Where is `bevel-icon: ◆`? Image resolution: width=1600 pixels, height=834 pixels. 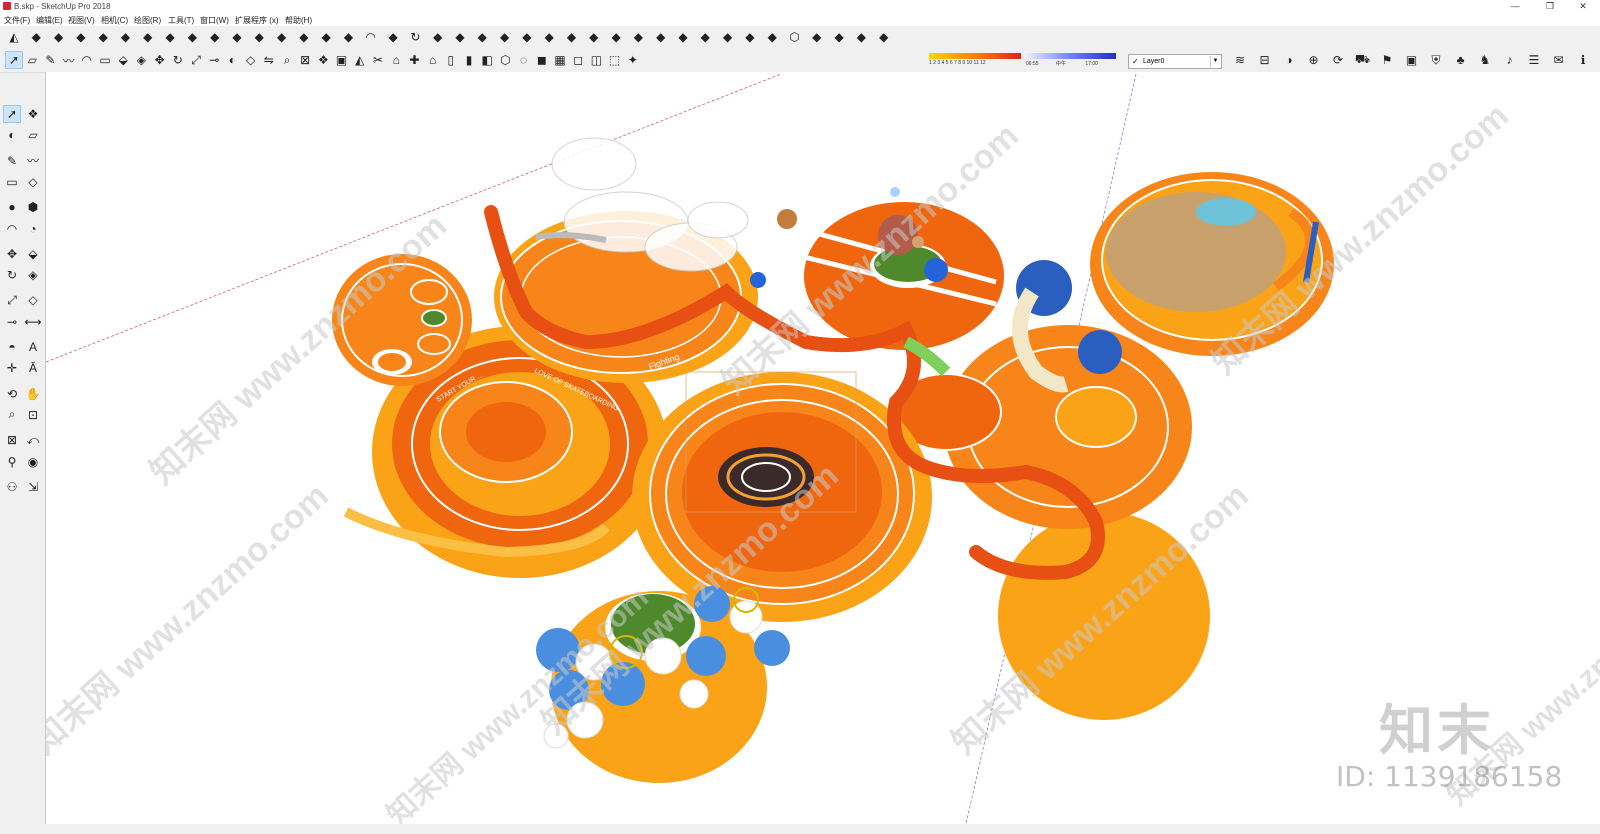 bevel-icon: ◆ is located at coordinates (750, 37).